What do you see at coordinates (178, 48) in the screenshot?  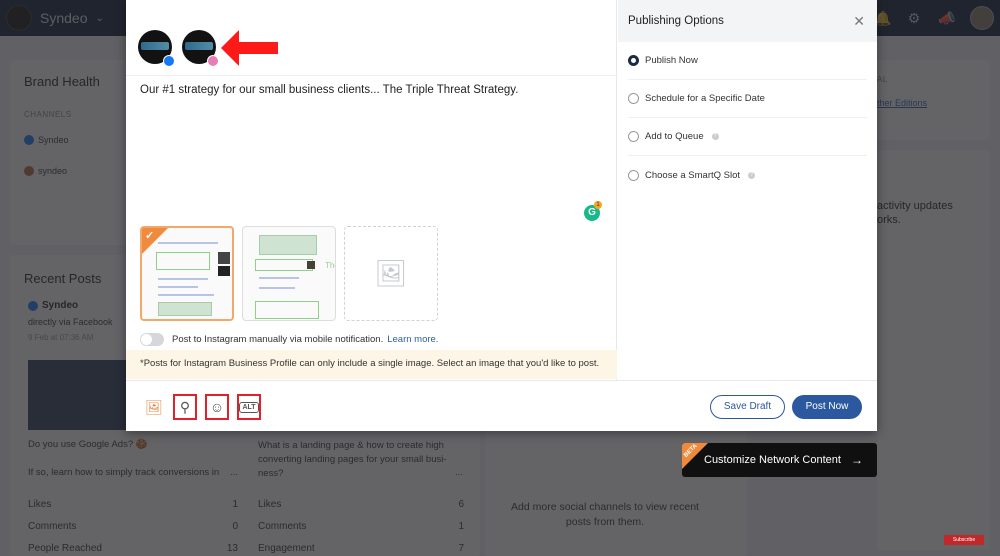 I see `selected-accounts` at bounding box center [178, 48].